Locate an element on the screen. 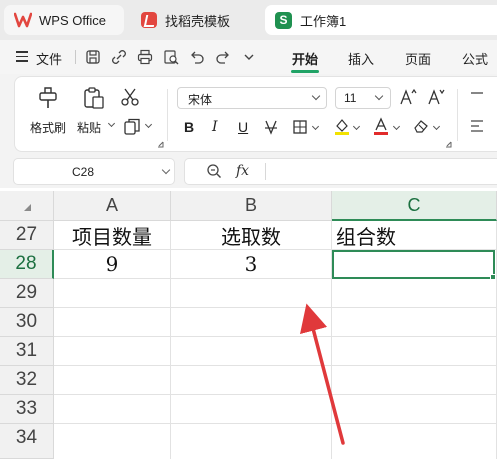  increase-font-size-icon is located at coordinates (408, 97).